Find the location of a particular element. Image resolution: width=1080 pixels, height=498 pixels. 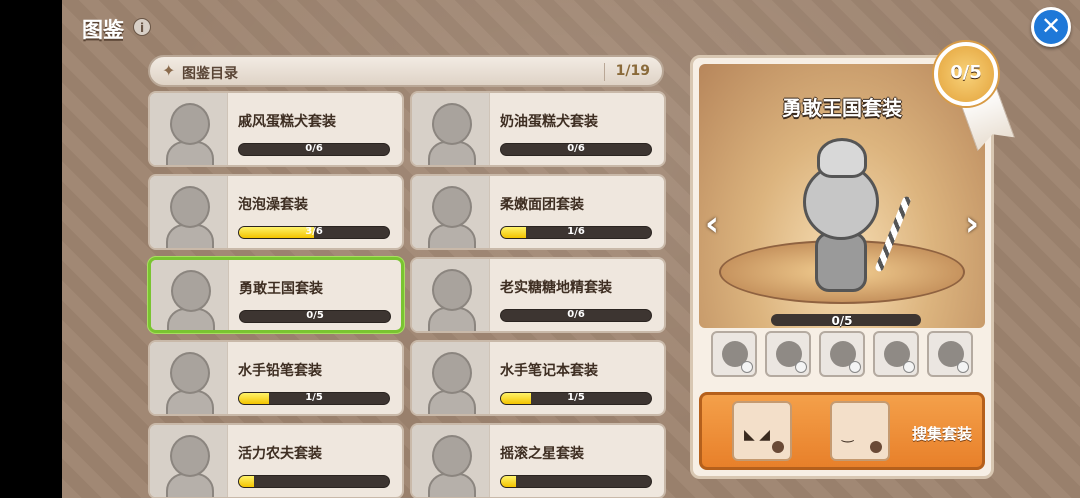

close-button: ✕ is located at coordinates (1051, 27).